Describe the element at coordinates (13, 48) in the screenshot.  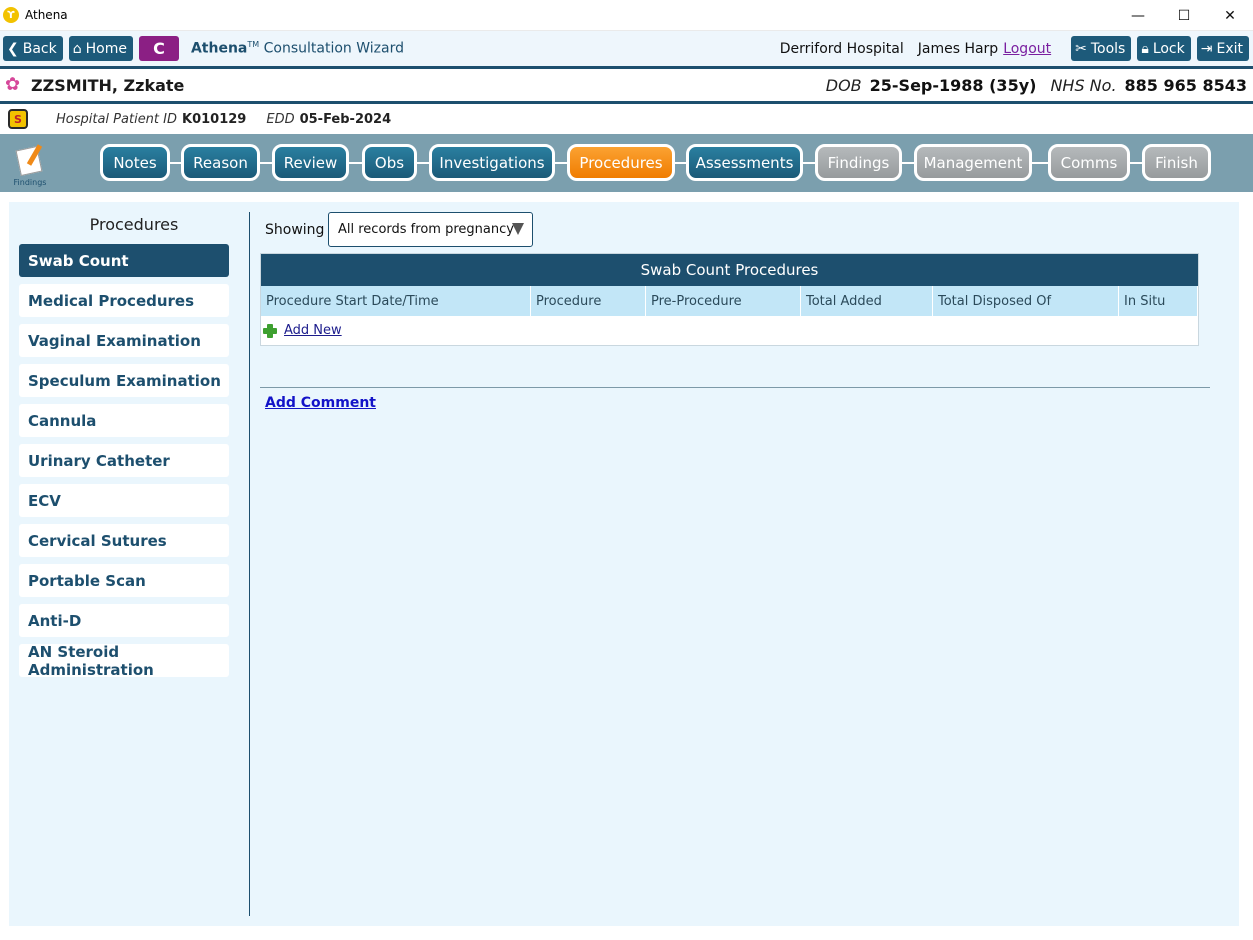
I see `chevron-left-icon: ❮` at that location.